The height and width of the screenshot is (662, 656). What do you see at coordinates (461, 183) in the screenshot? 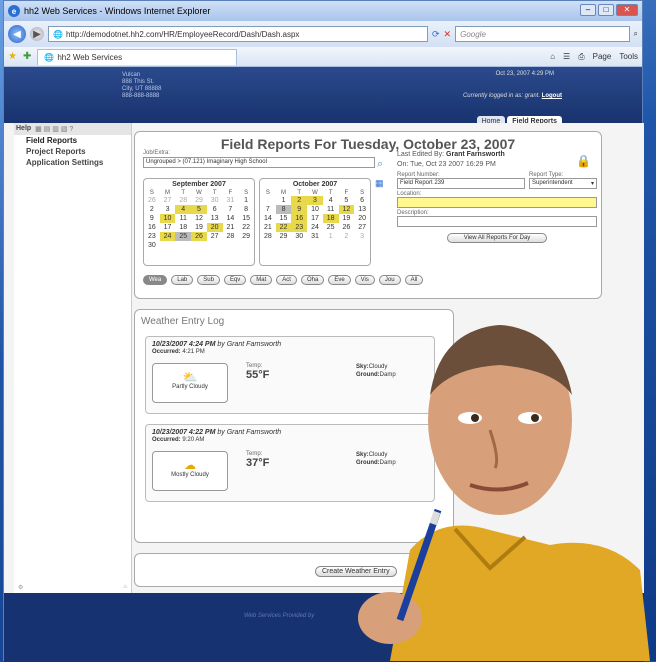
I see `report-number-field: Field Report 239` at bounding box center [461, 183].